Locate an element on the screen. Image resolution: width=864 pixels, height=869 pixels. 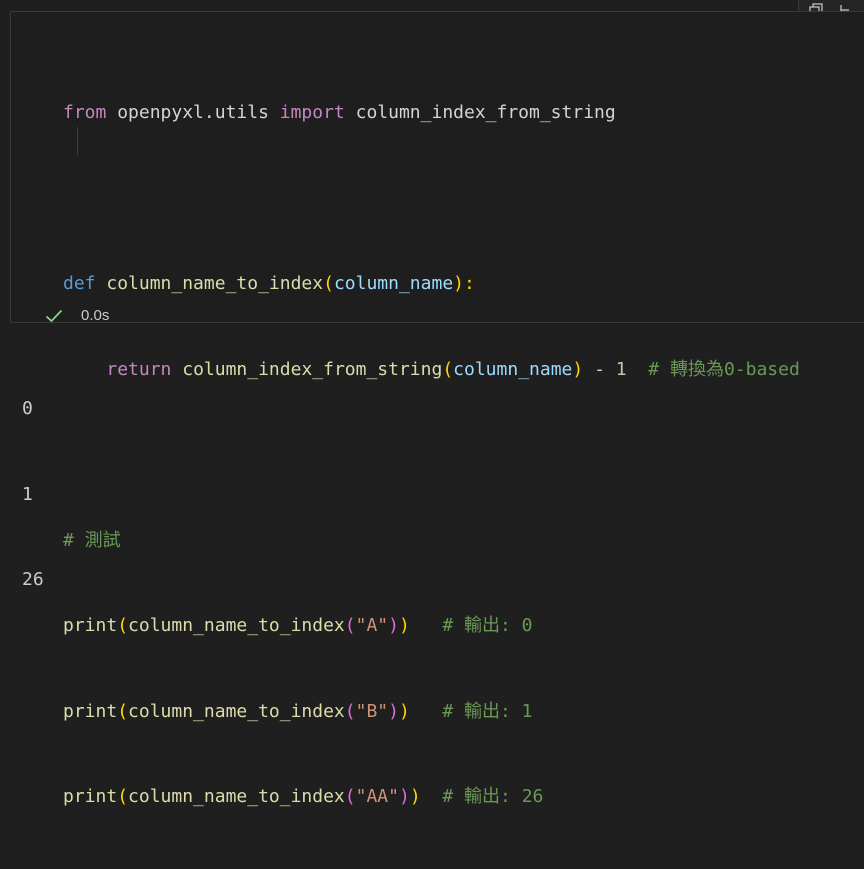
code-line: print(column_name_to_index("A")) # 輸出: 0 is located at coordinates (431, 626).